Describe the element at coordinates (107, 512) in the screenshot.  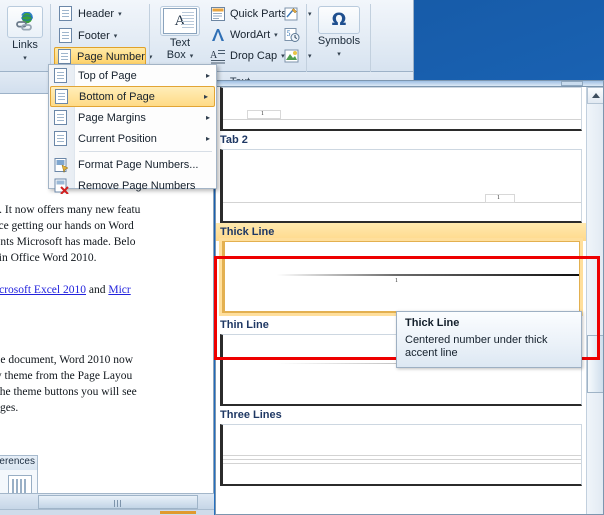
I see `status-bar-strip` at that location.